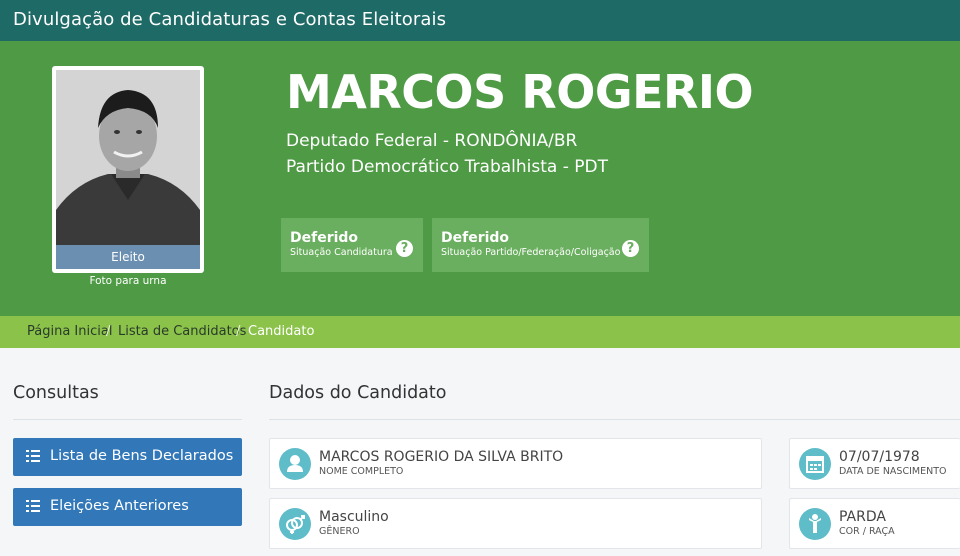  Describe the element at coordinates (295, 464) in the screenshot. I see `user-icon` at that location.